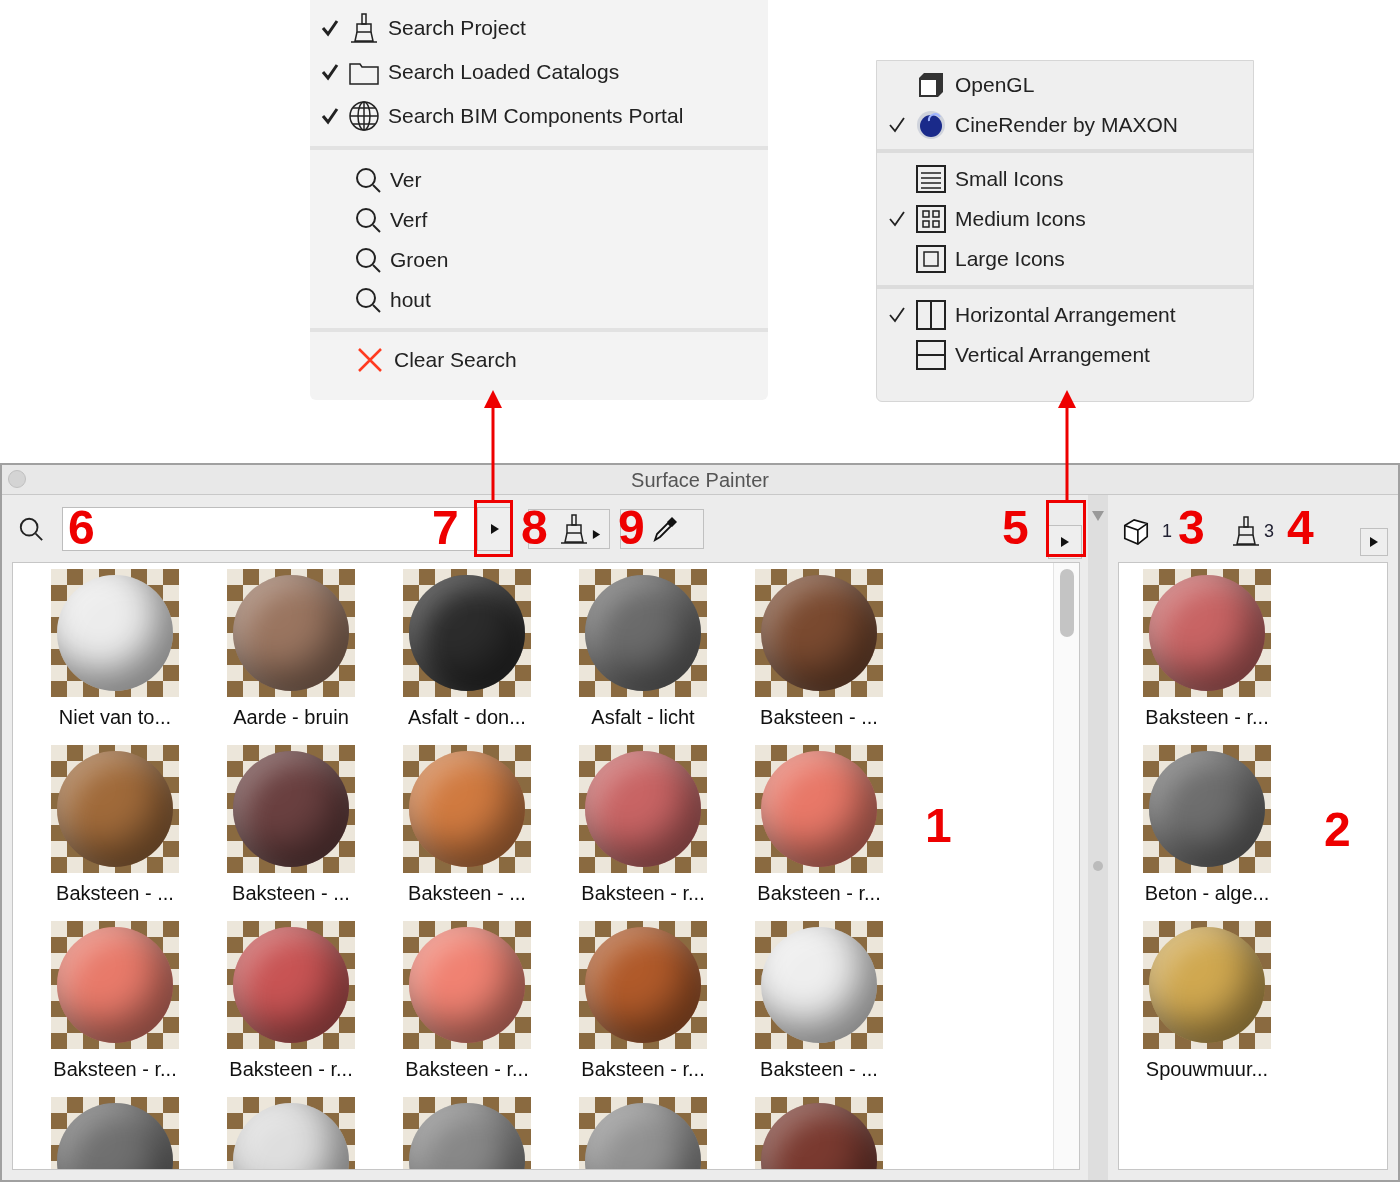 This screenshot has height=1182, width=1400. I want to click on grid-icon, so click(931, 219).